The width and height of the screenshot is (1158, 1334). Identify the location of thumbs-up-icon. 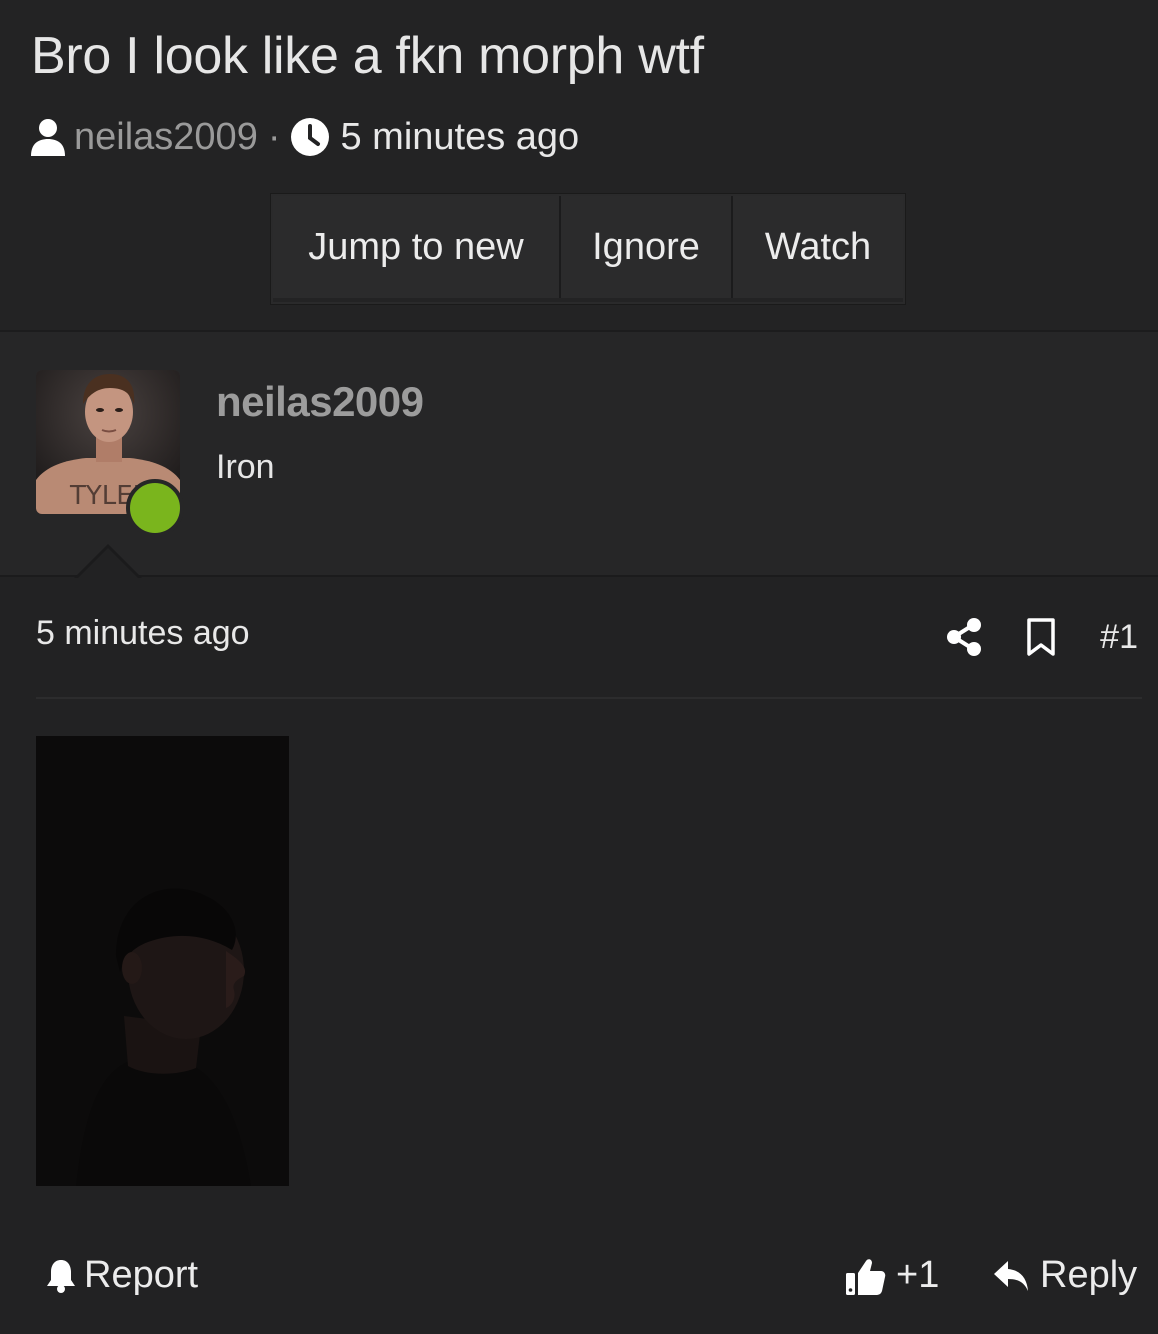
(865, 1276).